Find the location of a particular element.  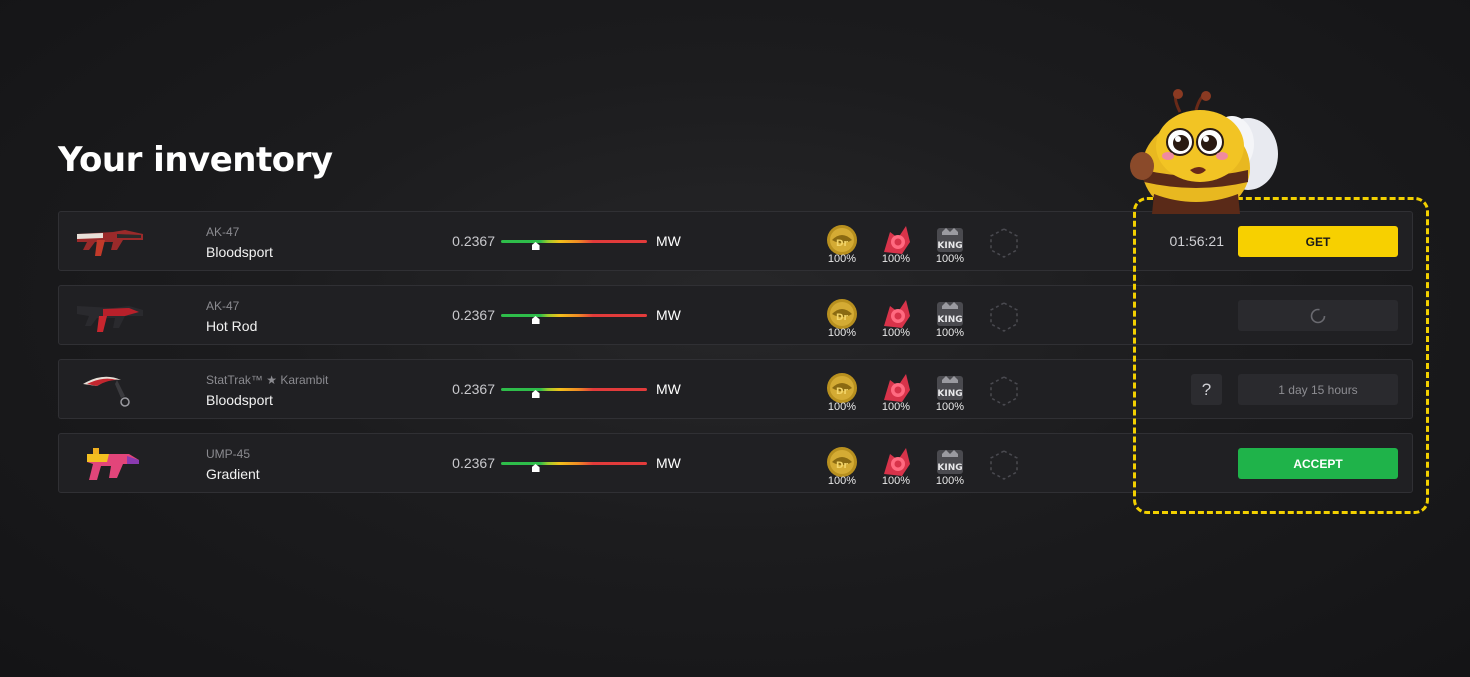

item-name: Gradient is located at coordinates (233, 474).